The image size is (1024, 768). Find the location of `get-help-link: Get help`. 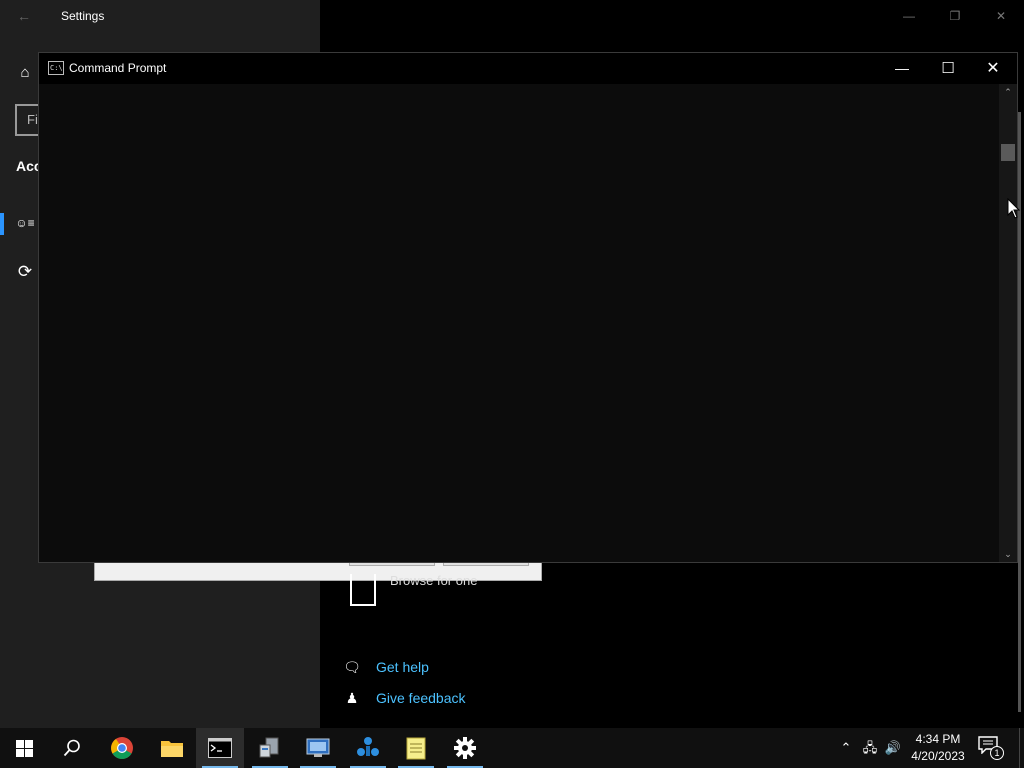

get-help-link: Get help is located at coordinates (402, 667).